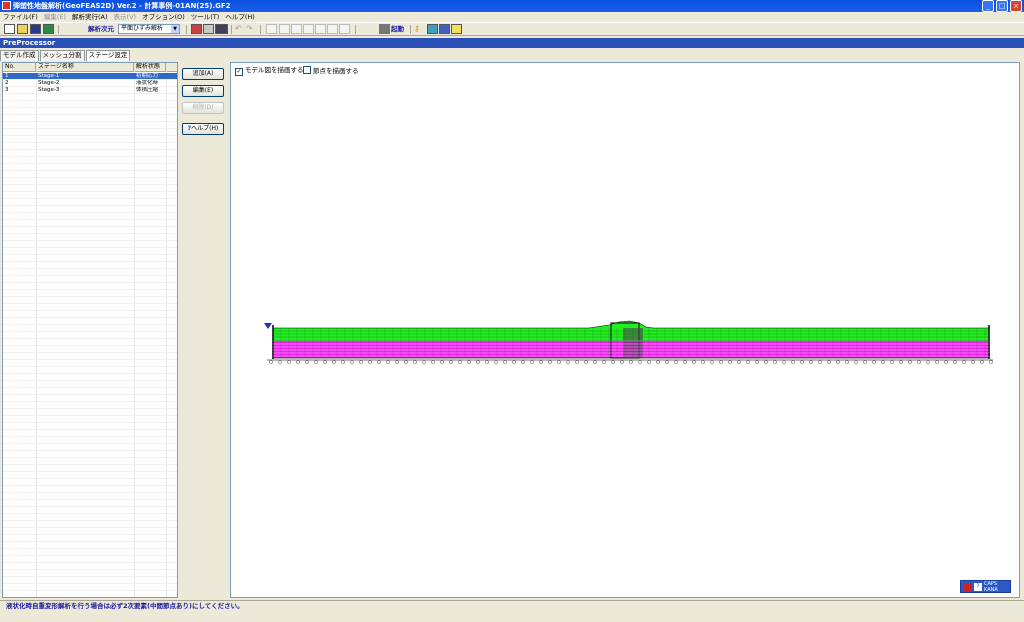 The image size is (1024, 622). What do you see at coordinates (19, 67) in the screenshot?
I see `column-header-no: No.` at bounding box center [19, 67].